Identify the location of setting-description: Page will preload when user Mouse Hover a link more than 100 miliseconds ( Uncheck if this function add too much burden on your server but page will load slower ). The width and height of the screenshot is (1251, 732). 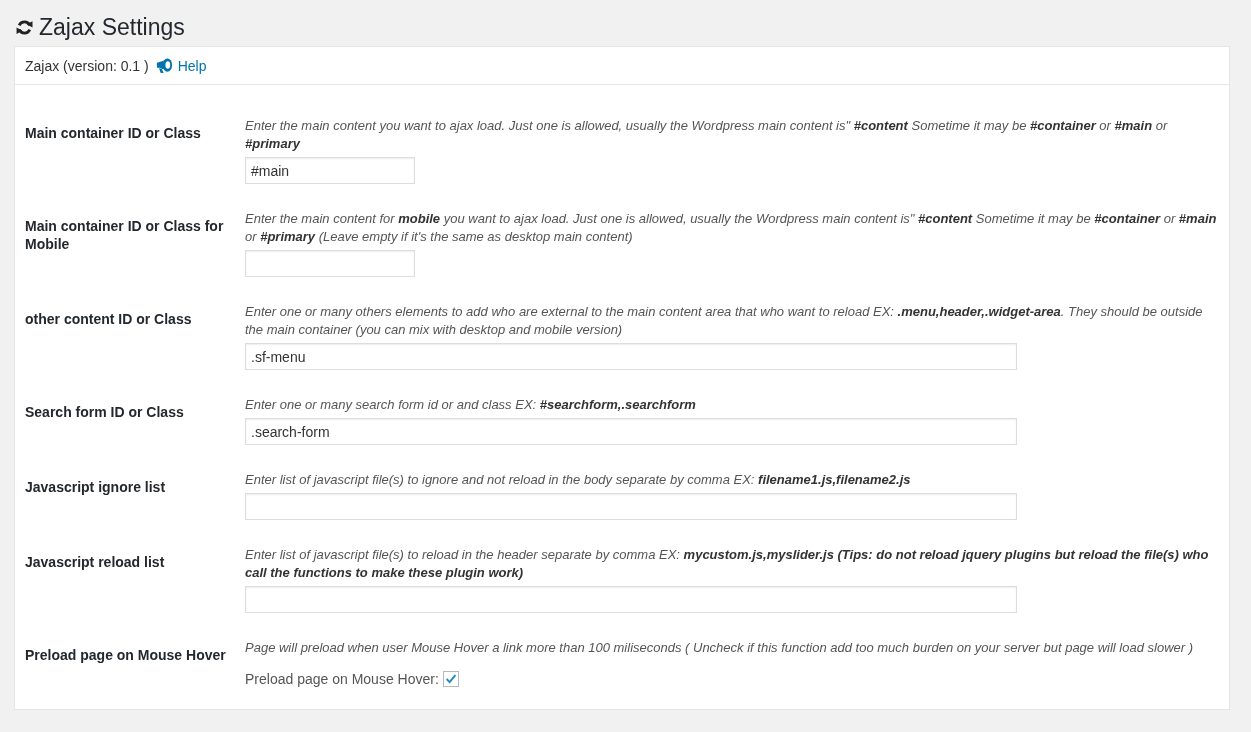
(720, 648).